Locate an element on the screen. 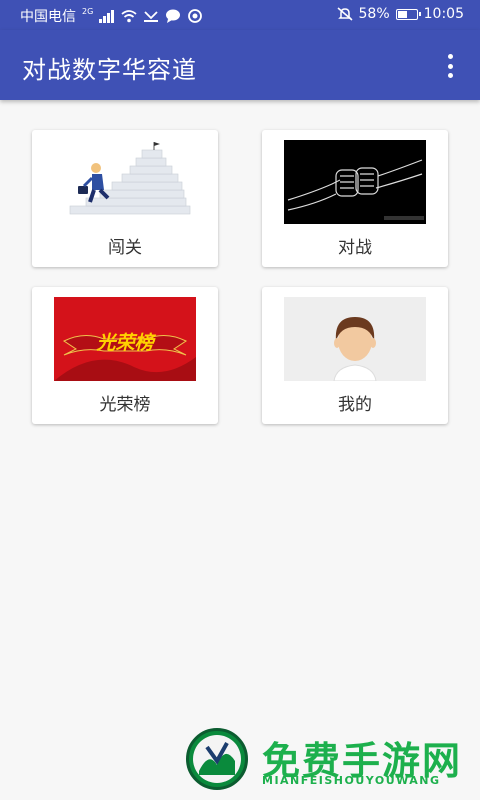  app-title: 对战数字华容道 is located at coordinates (109, 70).